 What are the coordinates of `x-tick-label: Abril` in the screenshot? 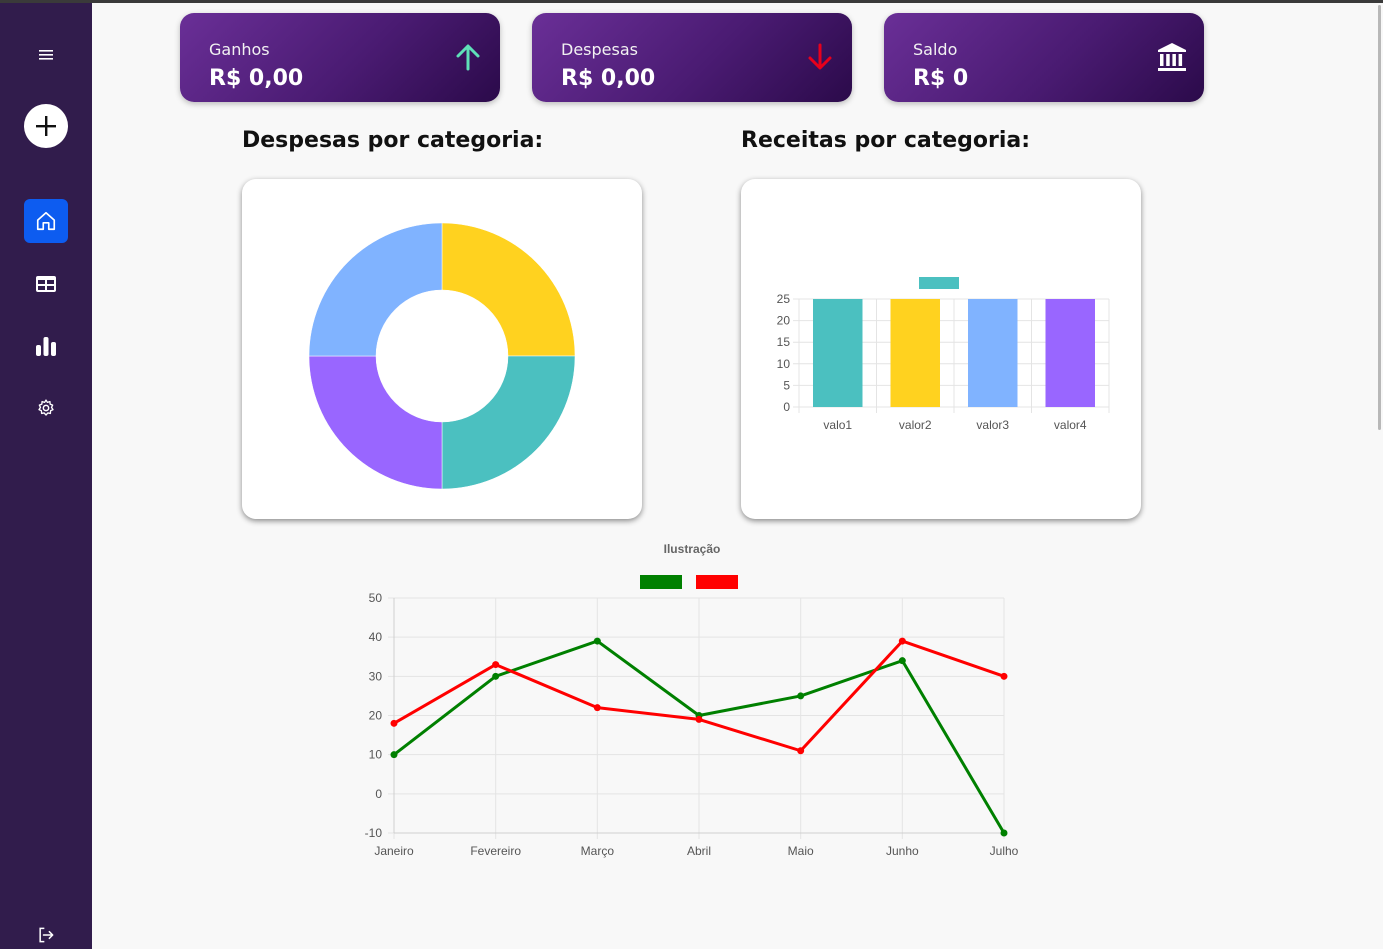 It's located at (699, 851).